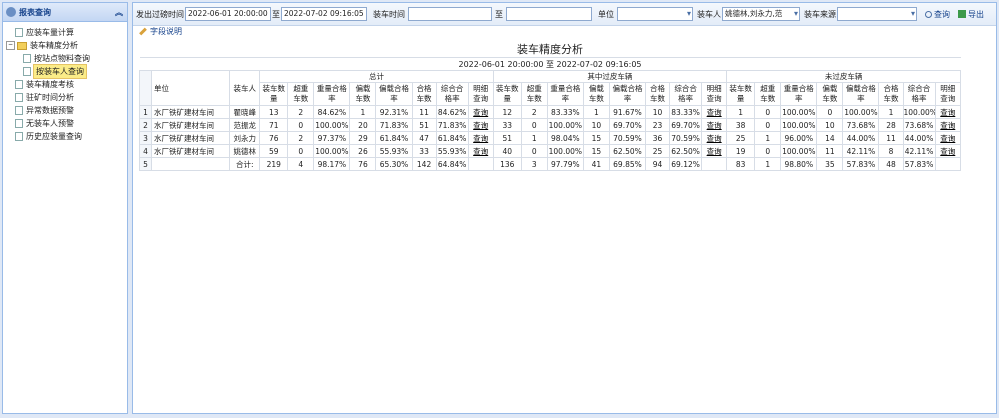 Image resolution: width=999 pixels, height=418 pixels. What do you see at coordinates (65, 32) in the screenshot?
I see `tree-item-0: 应装车量计算` at bounding box center [65, 32].